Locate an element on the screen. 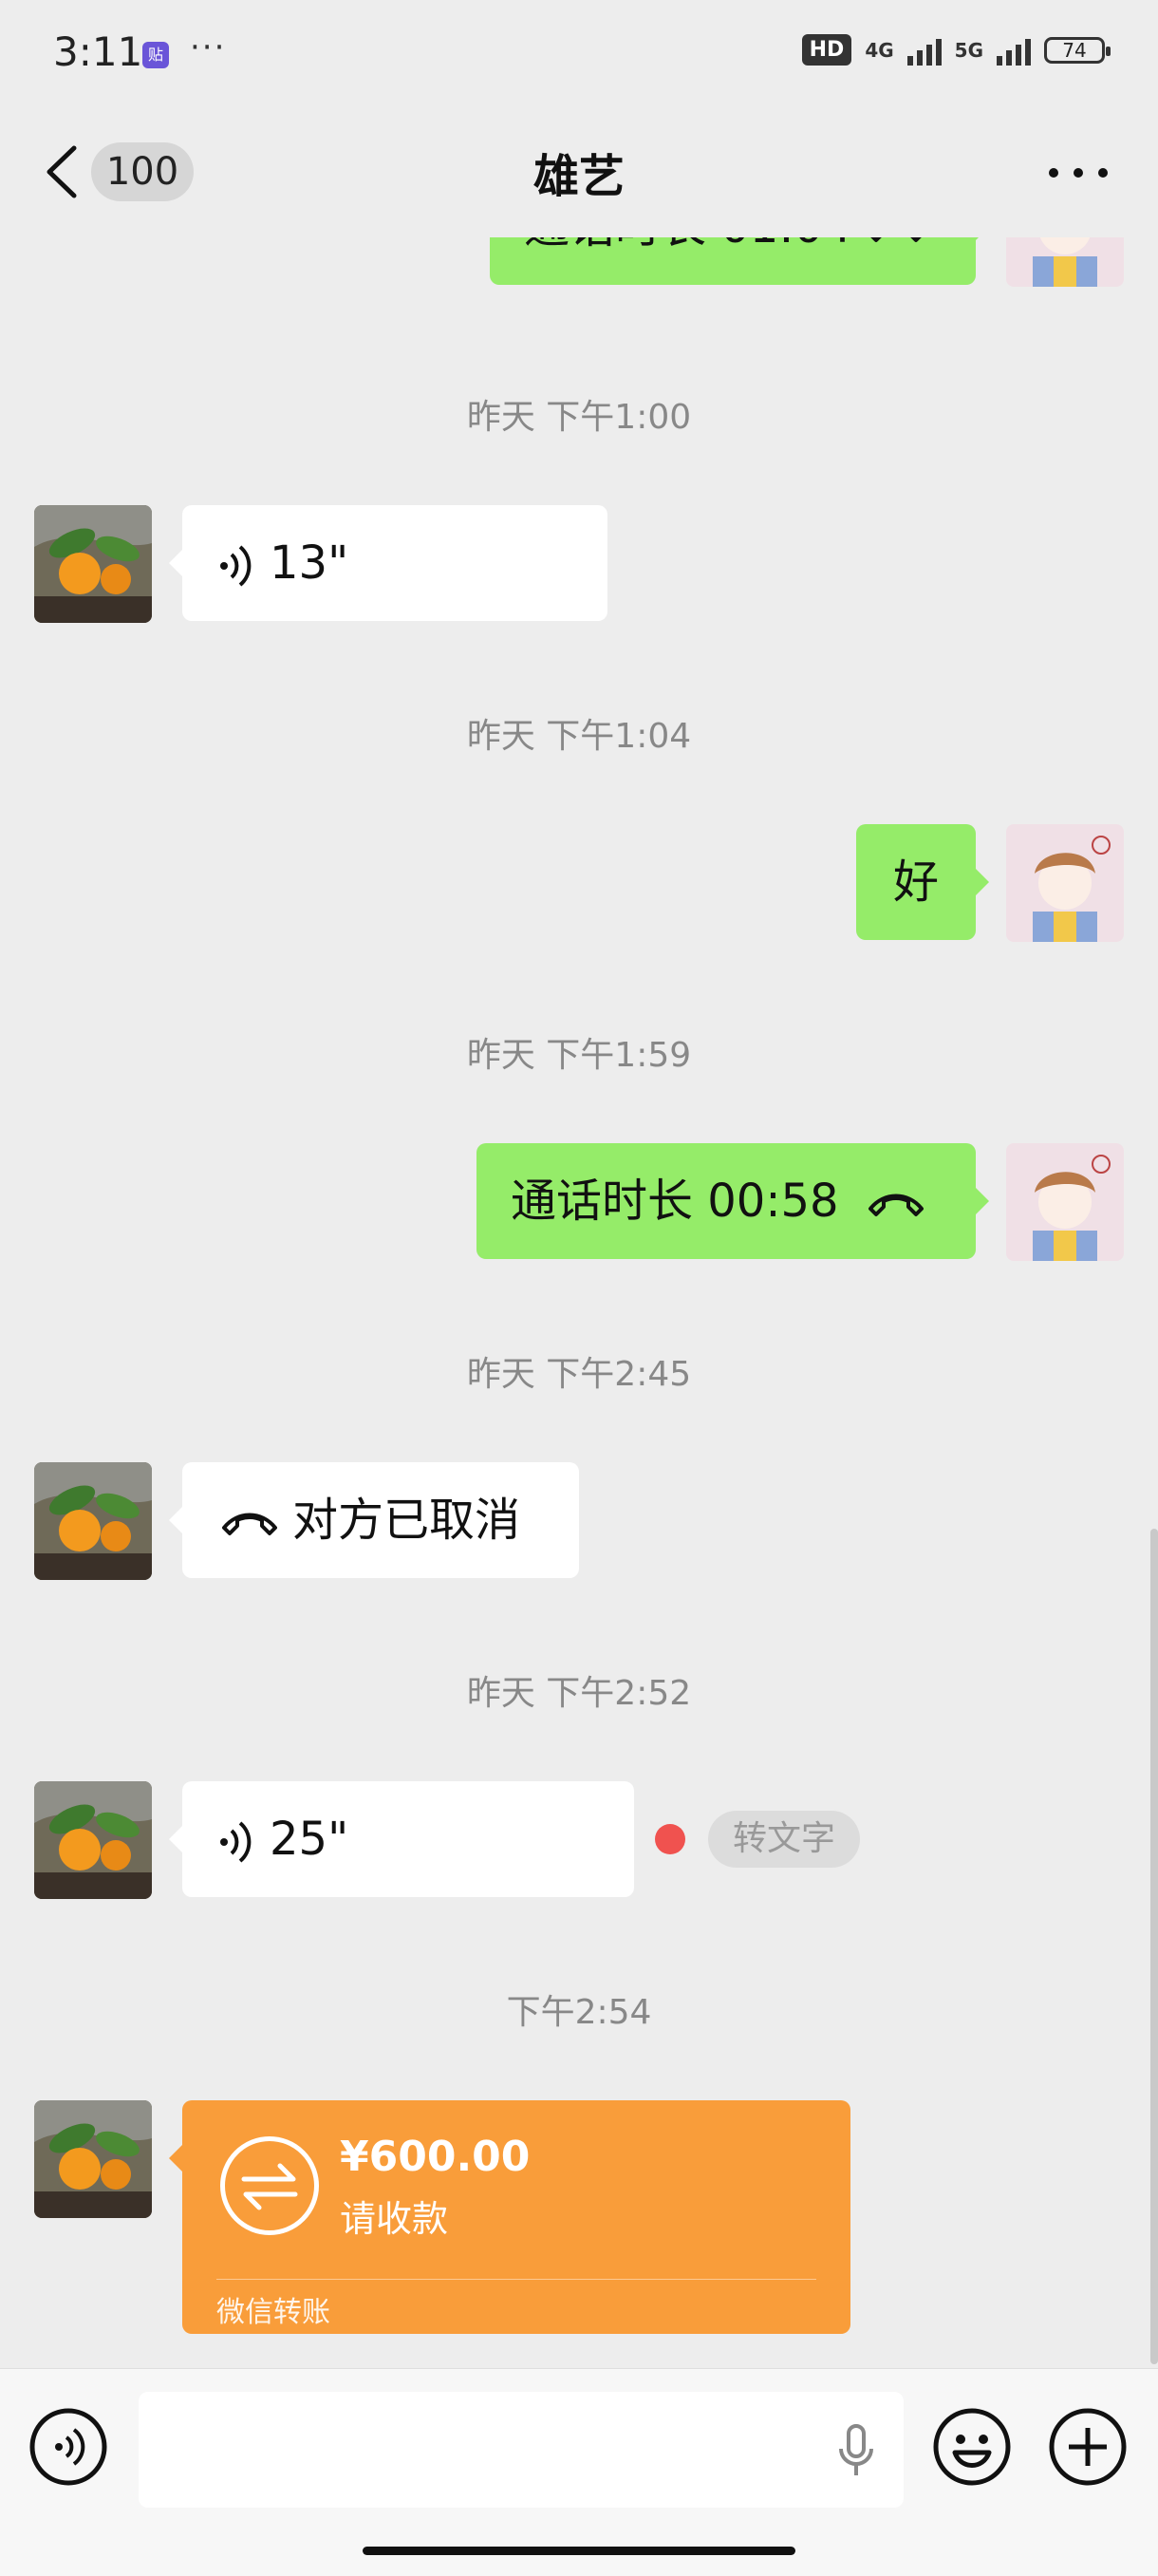 The height and width of the screenshot is (2576, 1158). status-indicators: HD 4G 5G 74 is located at coordinates (956, 50).